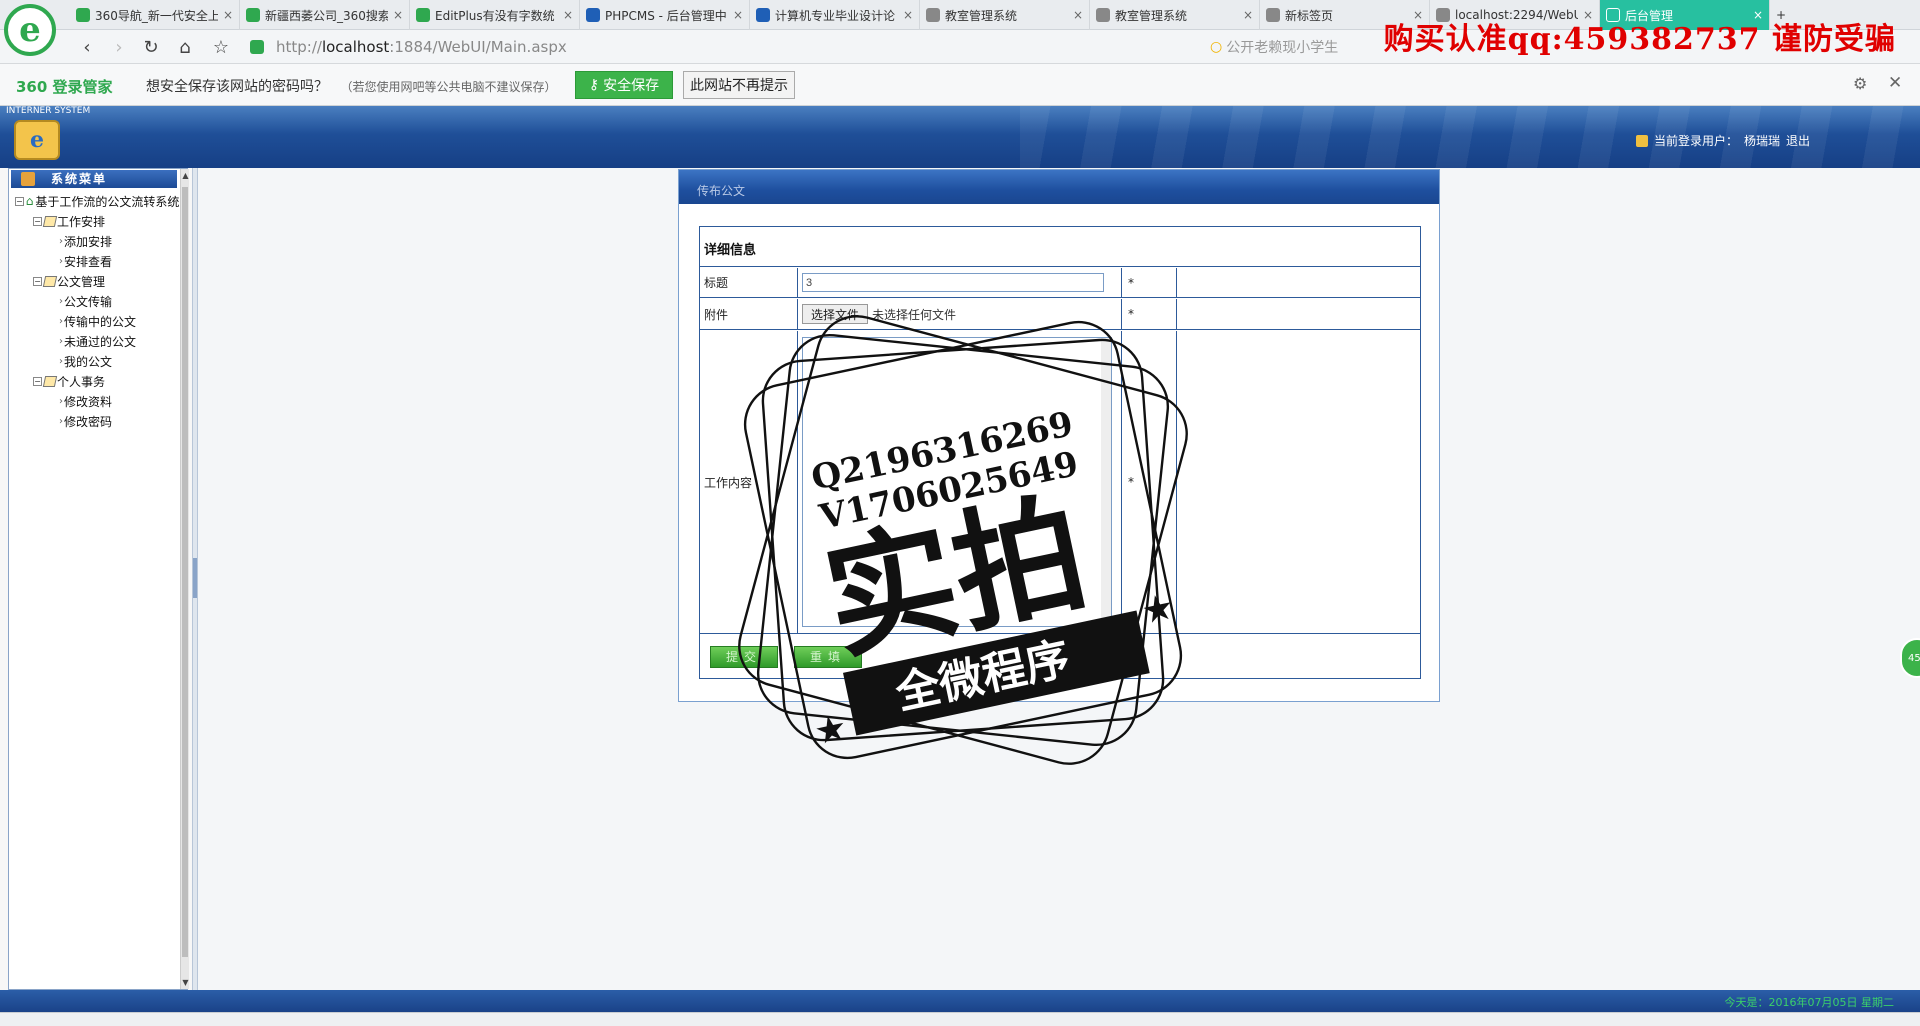  Describe the element at coordinates (1860, 83) in the screenshot. I see `gear-icon: ⚙` at that location.